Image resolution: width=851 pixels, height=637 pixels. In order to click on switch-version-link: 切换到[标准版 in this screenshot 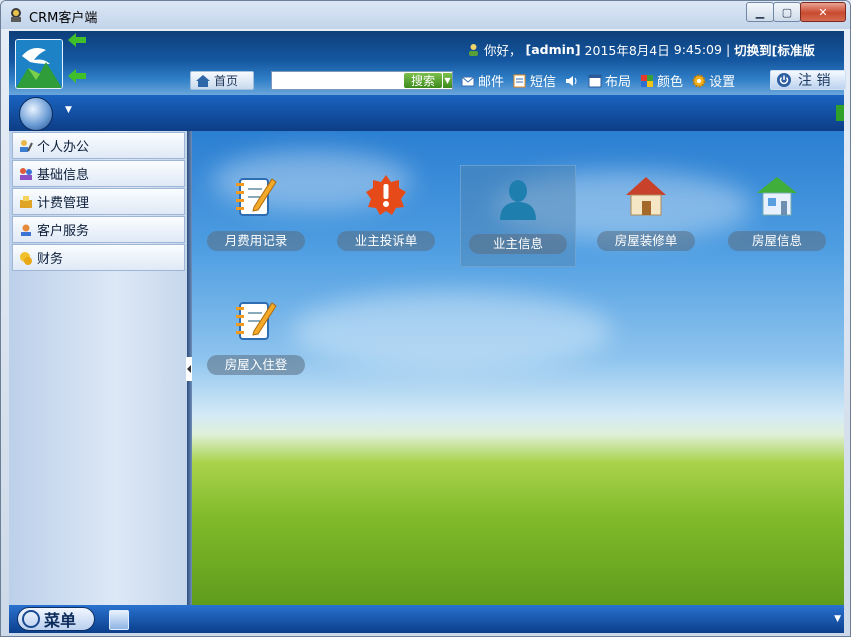, I will do `click(774, 49)`.